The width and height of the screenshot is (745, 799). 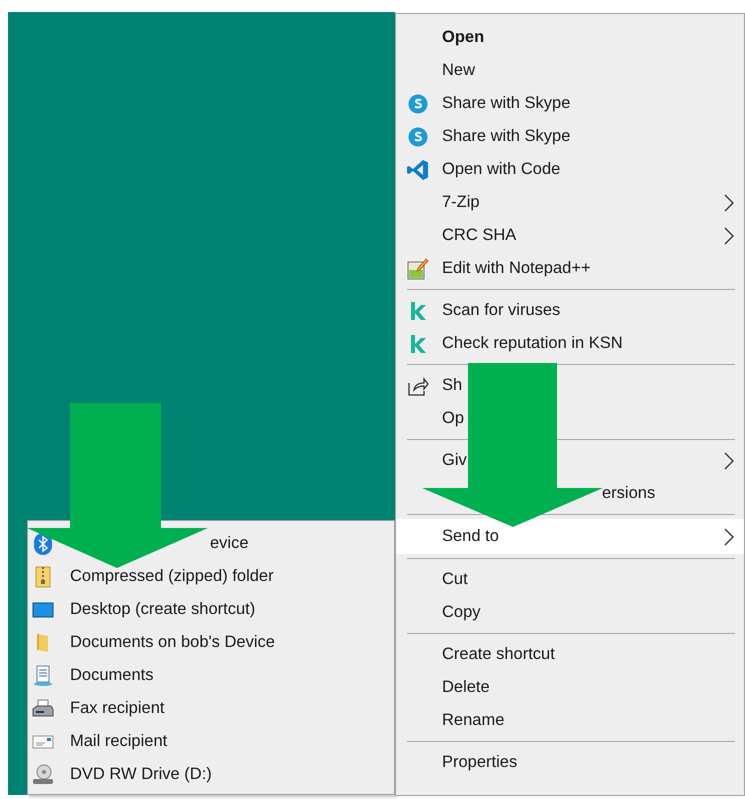 I want to click on menu-item: Send to, so click(x=570, y=536).